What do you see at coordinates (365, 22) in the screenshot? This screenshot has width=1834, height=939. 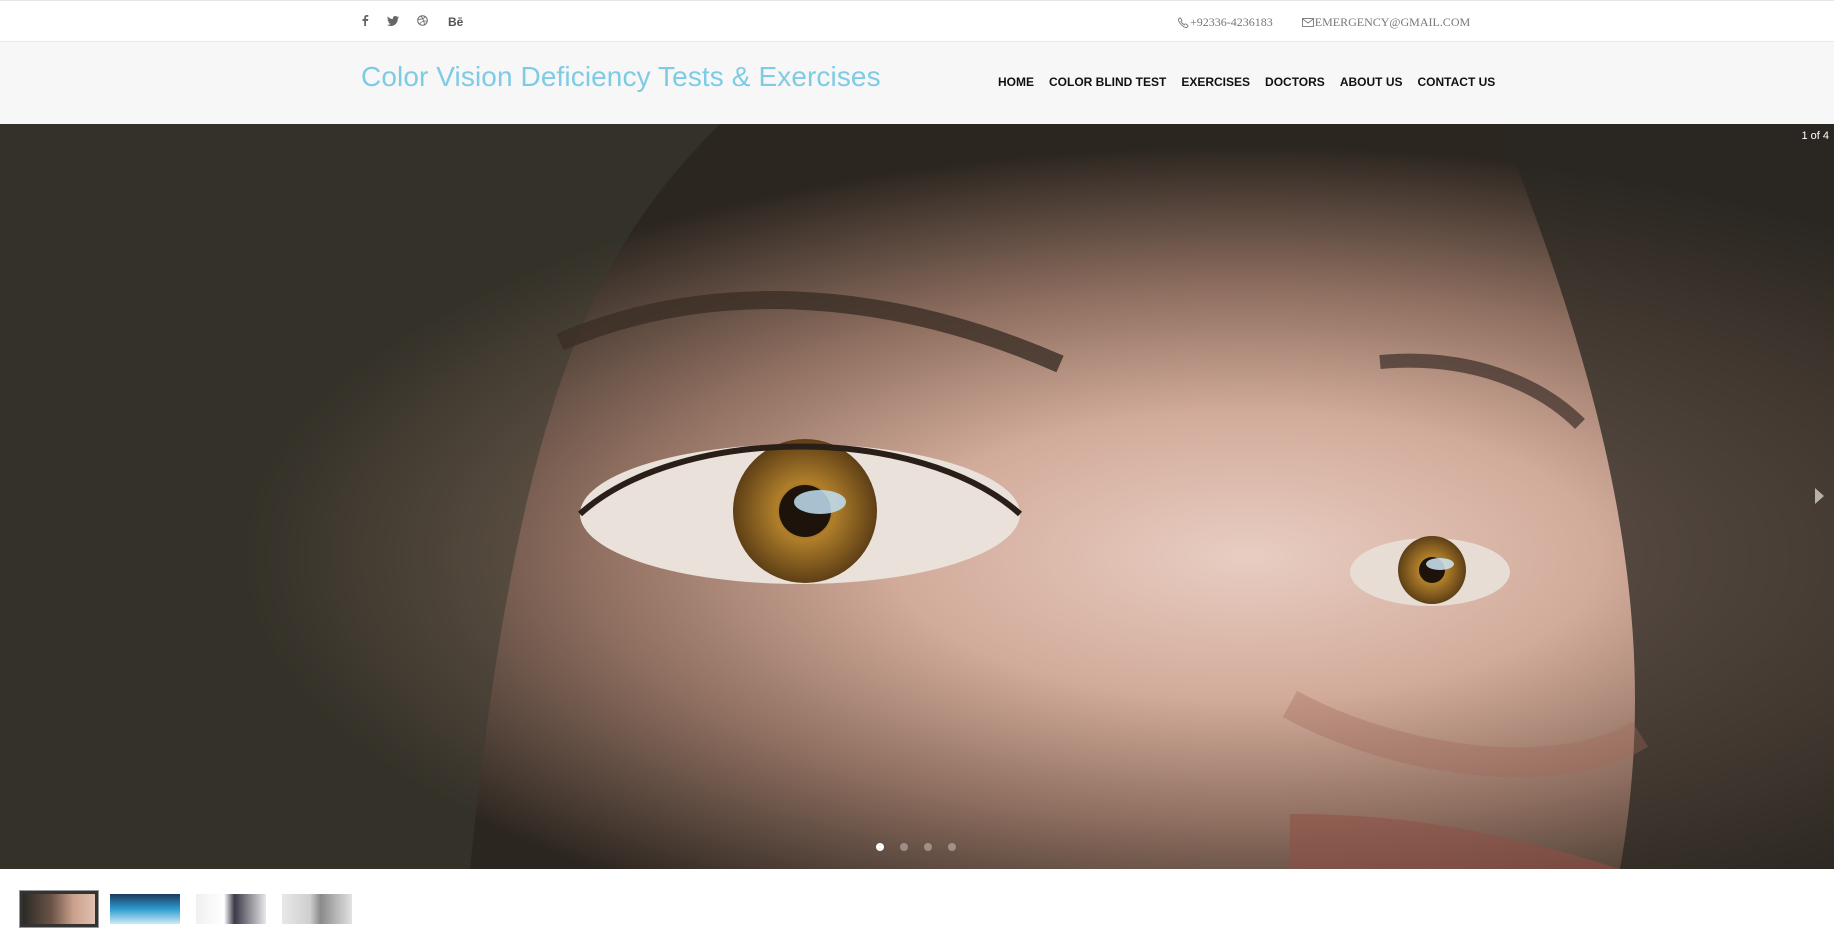 I see `facebook-icon` at bounding box center [365, 22].